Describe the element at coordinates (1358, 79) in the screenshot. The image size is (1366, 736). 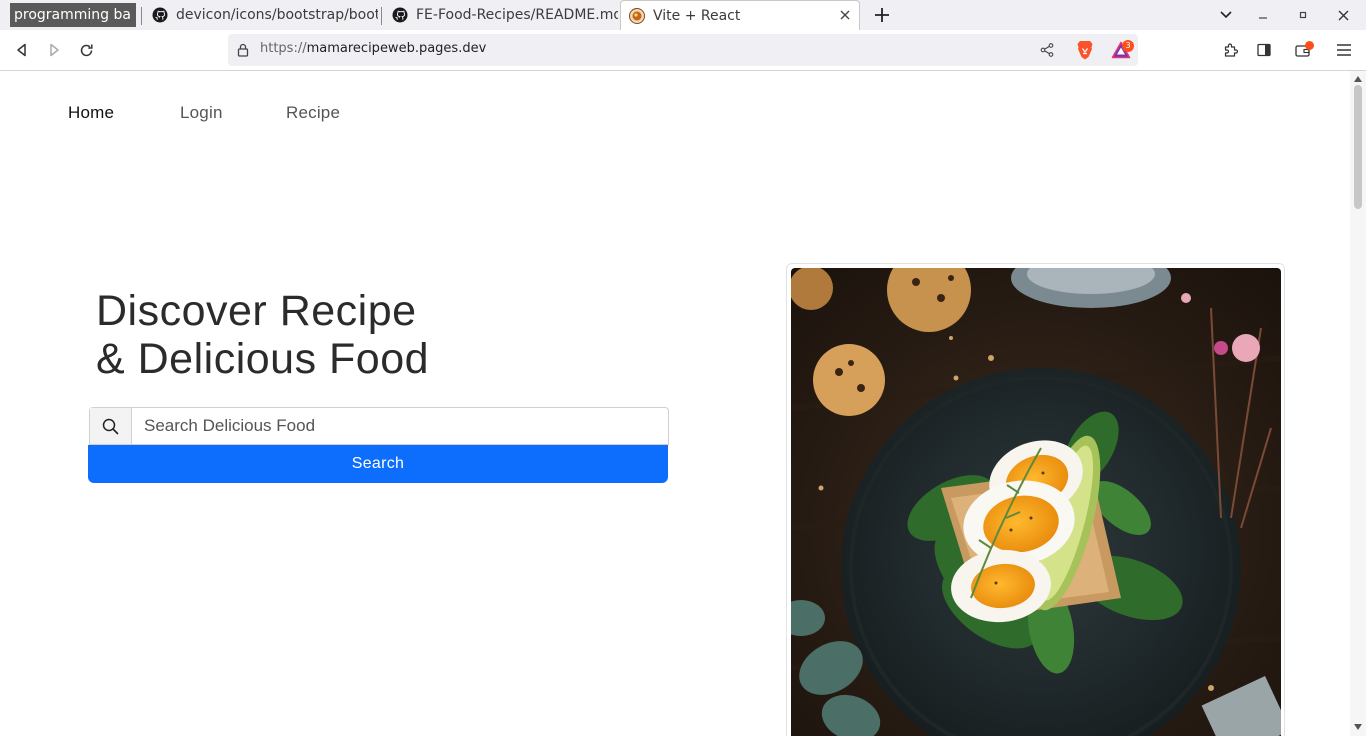
I see `scroll-up-arrow-icon` at that location.